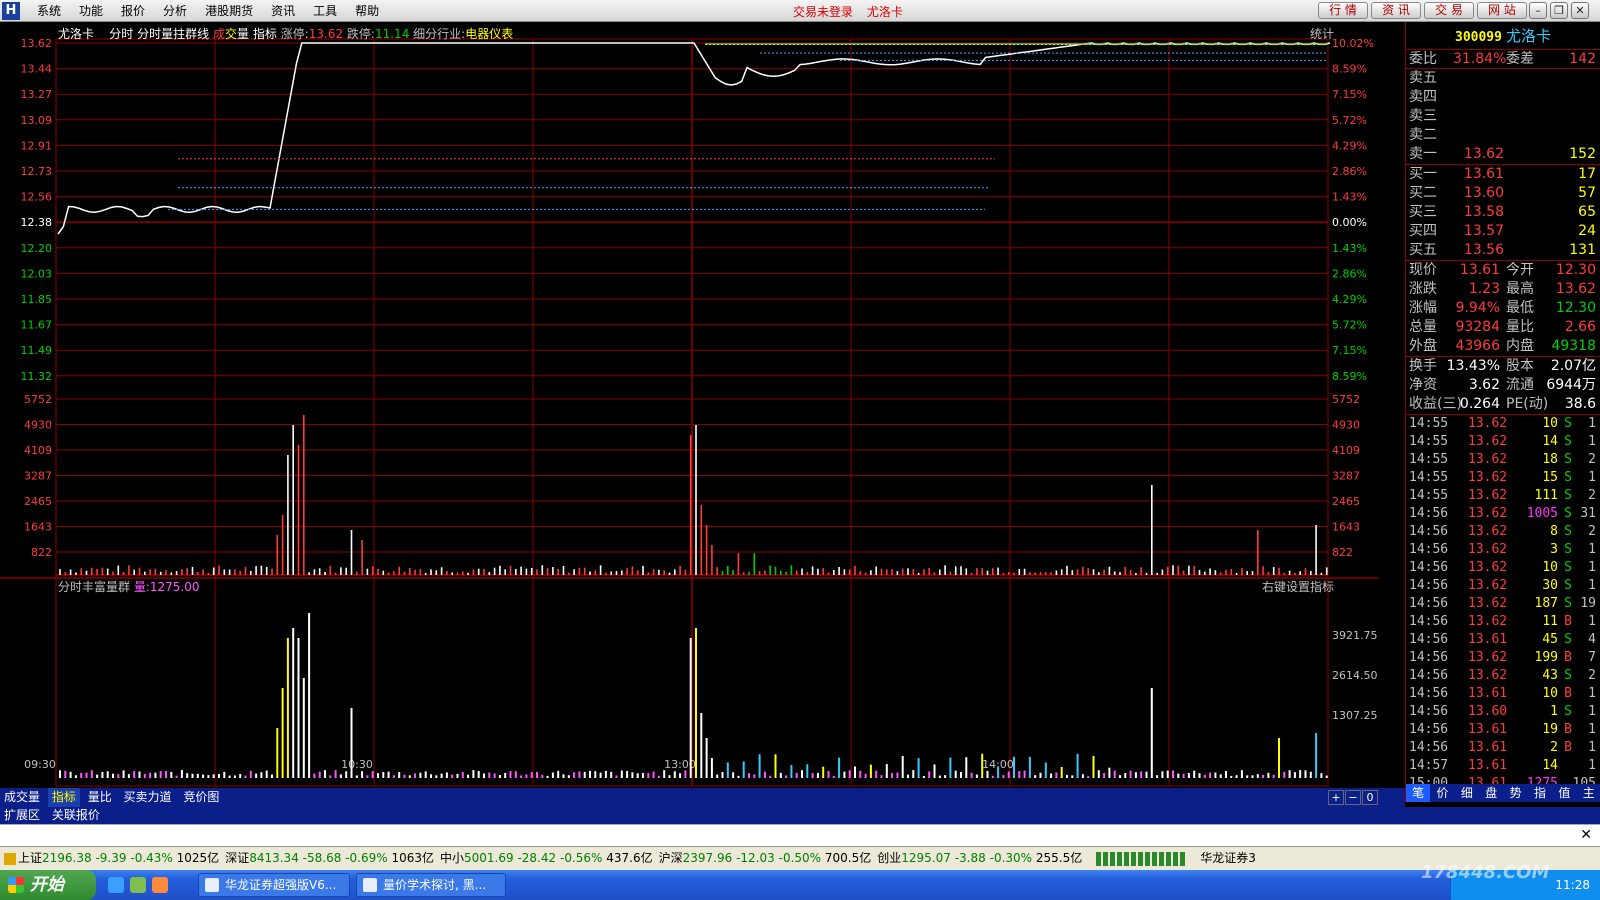 The width and height of the screenshot is (1600, 900). I want to click on stat-label-2: 量比, so click(1520, 327).